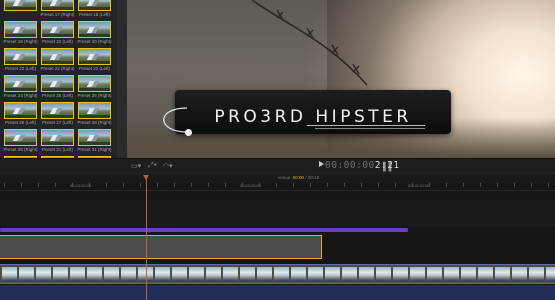 This screenshot has width=555, height=300. I want to click on transform-icon: ⤢▾, so click(152, 166).